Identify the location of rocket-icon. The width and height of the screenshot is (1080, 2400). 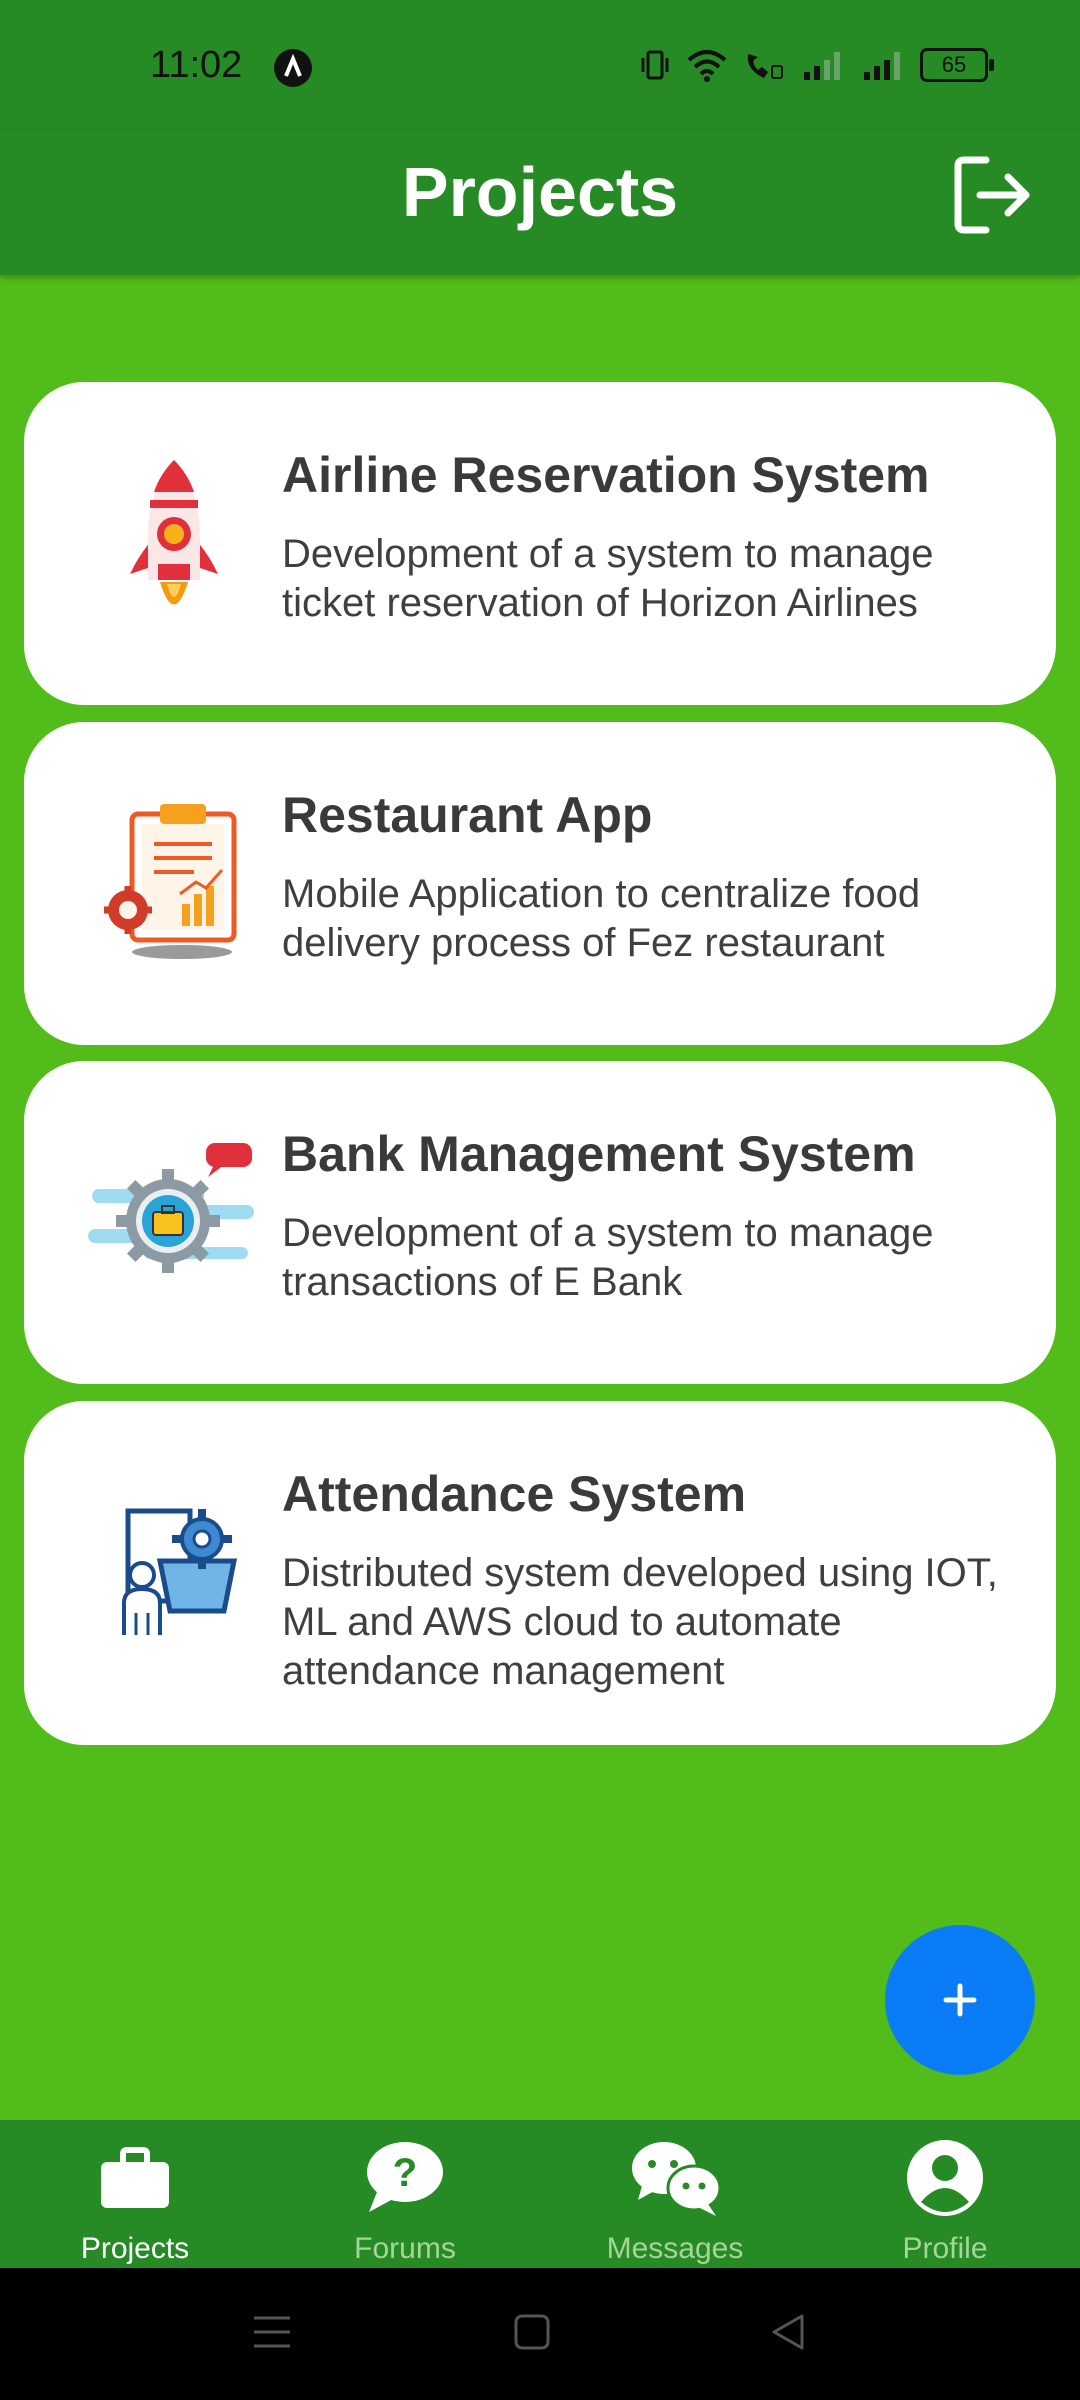
(174, 542).